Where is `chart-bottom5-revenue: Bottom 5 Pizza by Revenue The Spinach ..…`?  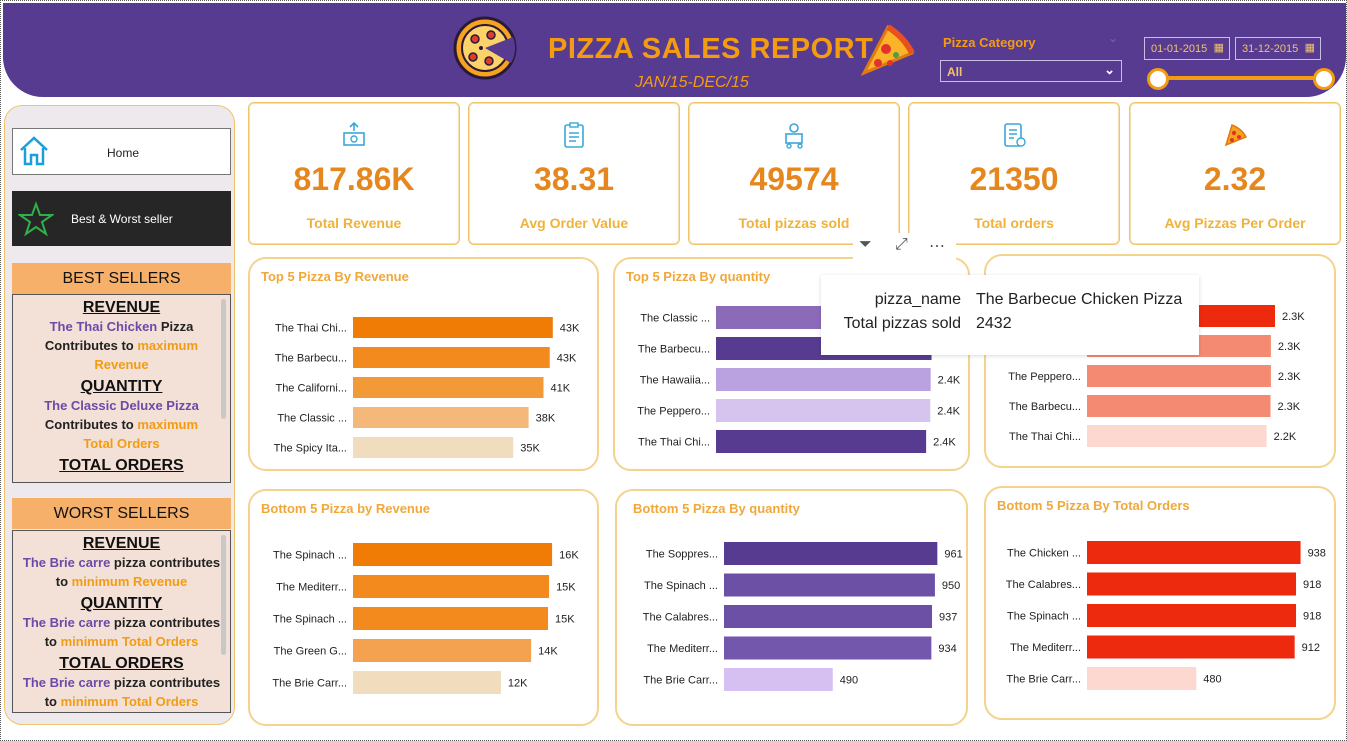 chart-bottom5-revenue: Bottom 5 Pizza by Revenue The Spinach ..… is located at coordinates (423, 607).